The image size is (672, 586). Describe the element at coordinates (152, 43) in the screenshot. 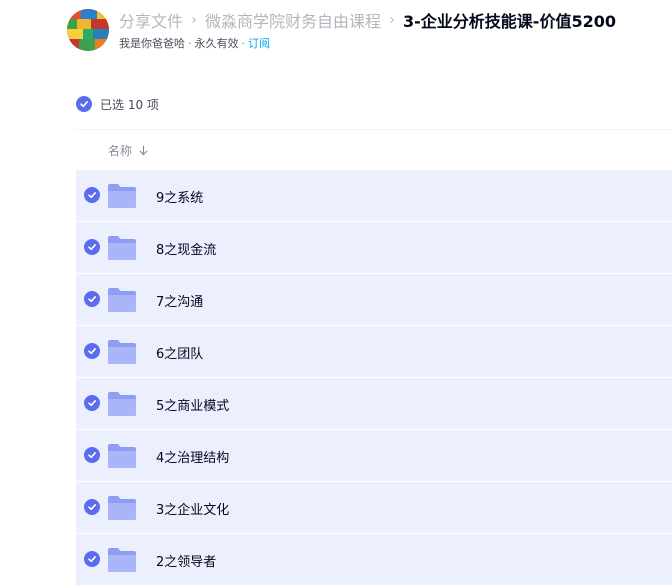

I see `sharer-name: 我是你爸爸哈` at that location.